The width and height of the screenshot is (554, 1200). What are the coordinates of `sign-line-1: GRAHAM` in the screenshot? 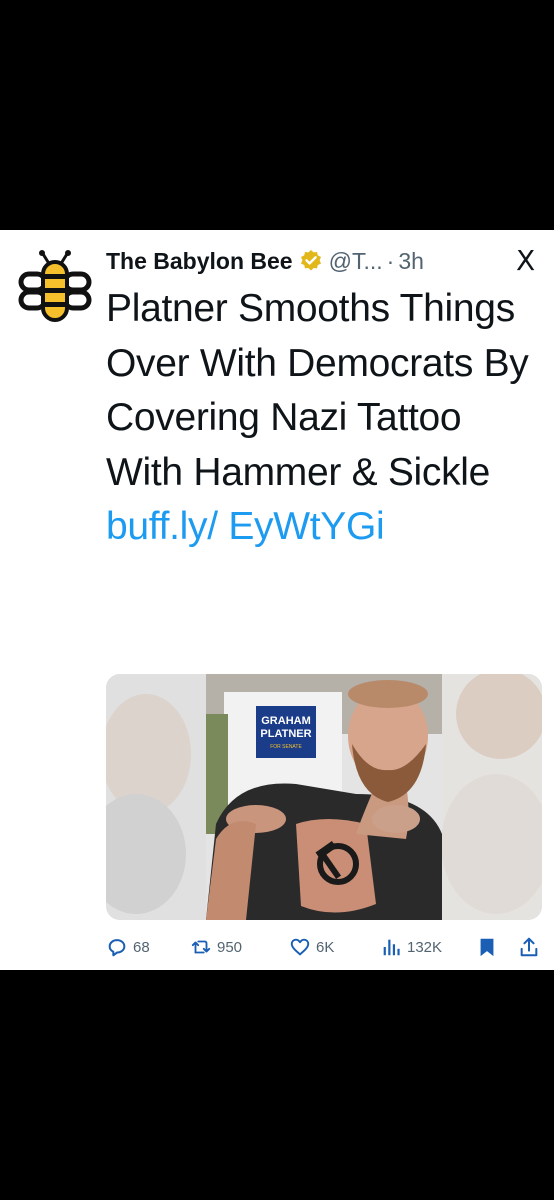 It's located at (286, 721).